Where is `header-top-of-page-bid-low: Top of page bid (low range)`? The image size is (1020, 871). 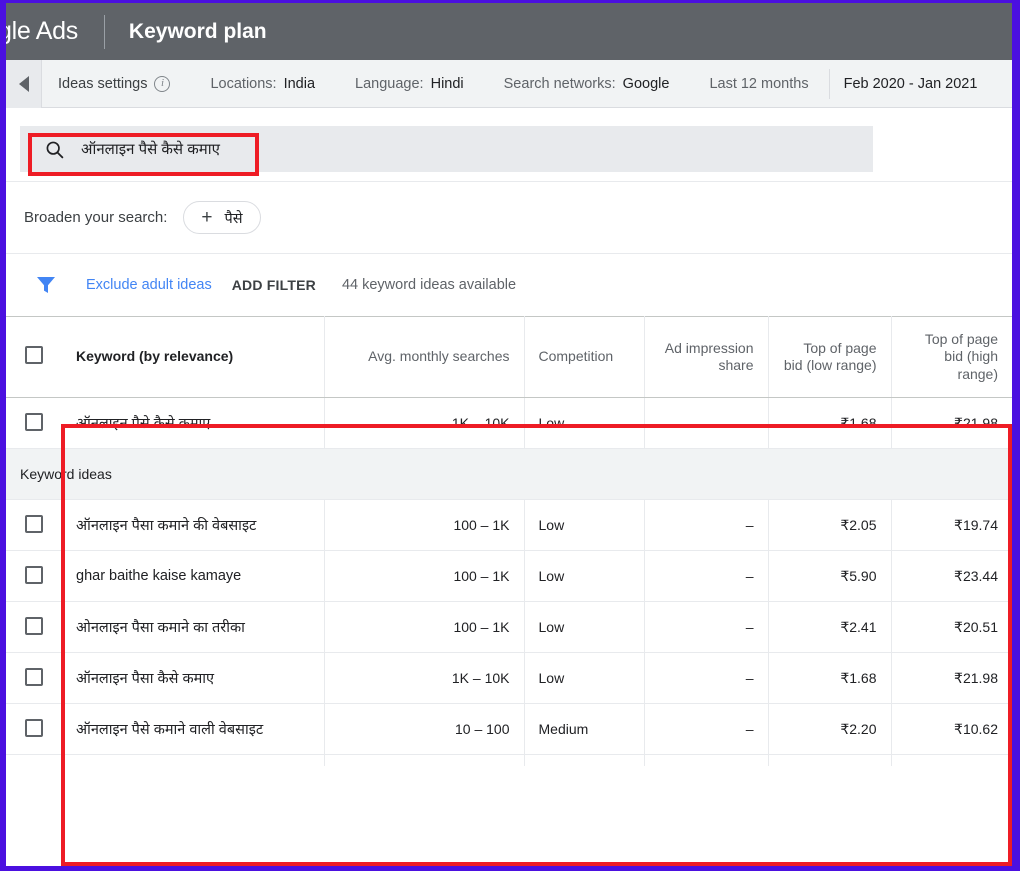 header-top-of-page-bid-low: Top of page bid (low range) is located at coordinates (830, 357).